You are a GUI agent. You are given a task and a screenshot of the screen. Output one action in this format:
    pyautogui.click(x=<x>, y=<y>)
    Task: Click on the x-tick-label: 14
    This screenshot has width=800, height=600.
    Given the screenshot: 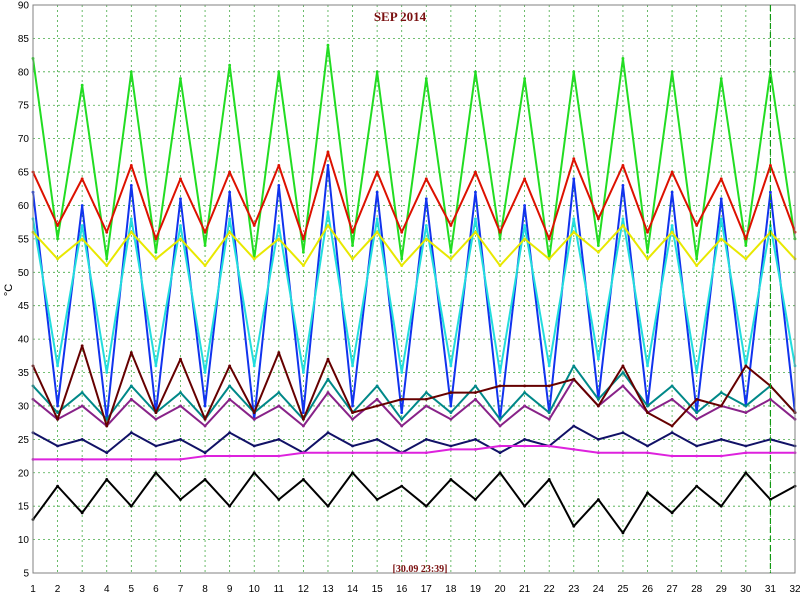 What is the action you would take?
    pyautogui.click(x=353, y=589)
    